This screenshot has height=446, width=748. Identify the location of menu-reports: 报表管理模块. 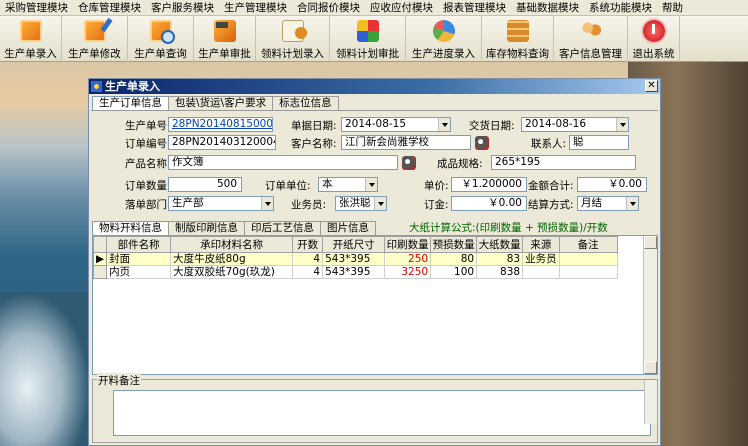
(474, 7).